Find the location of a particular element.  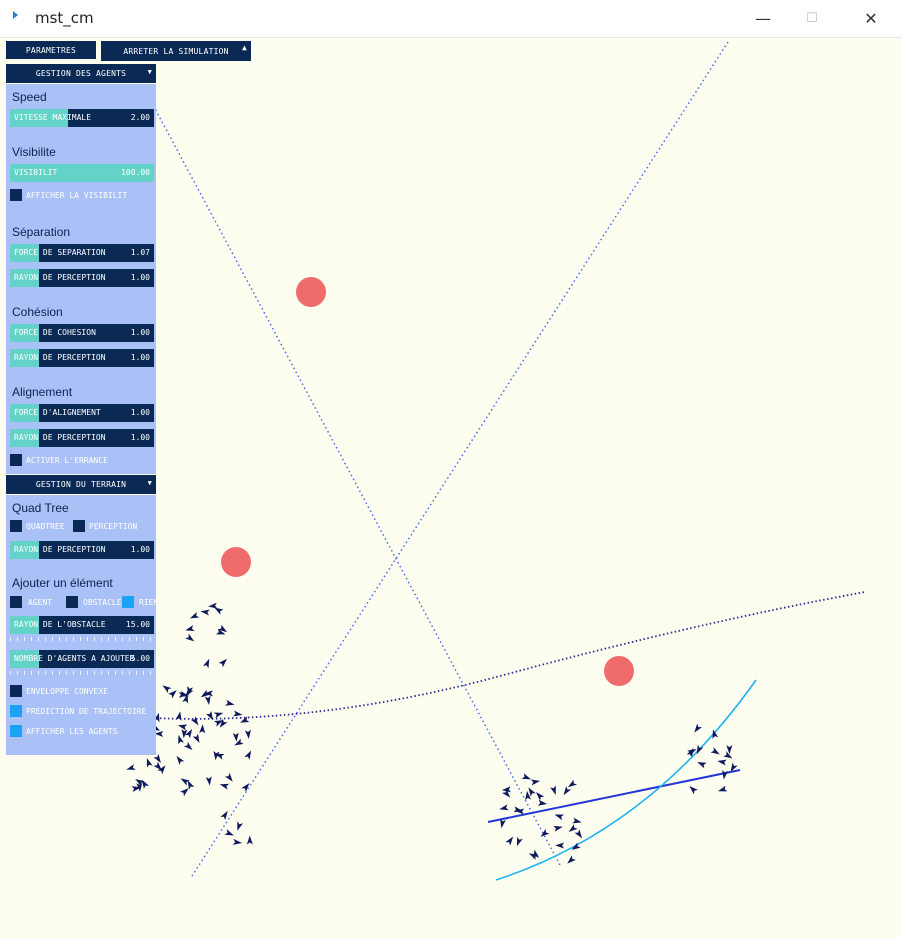

agent-radio is located at coordinates (16, 602).